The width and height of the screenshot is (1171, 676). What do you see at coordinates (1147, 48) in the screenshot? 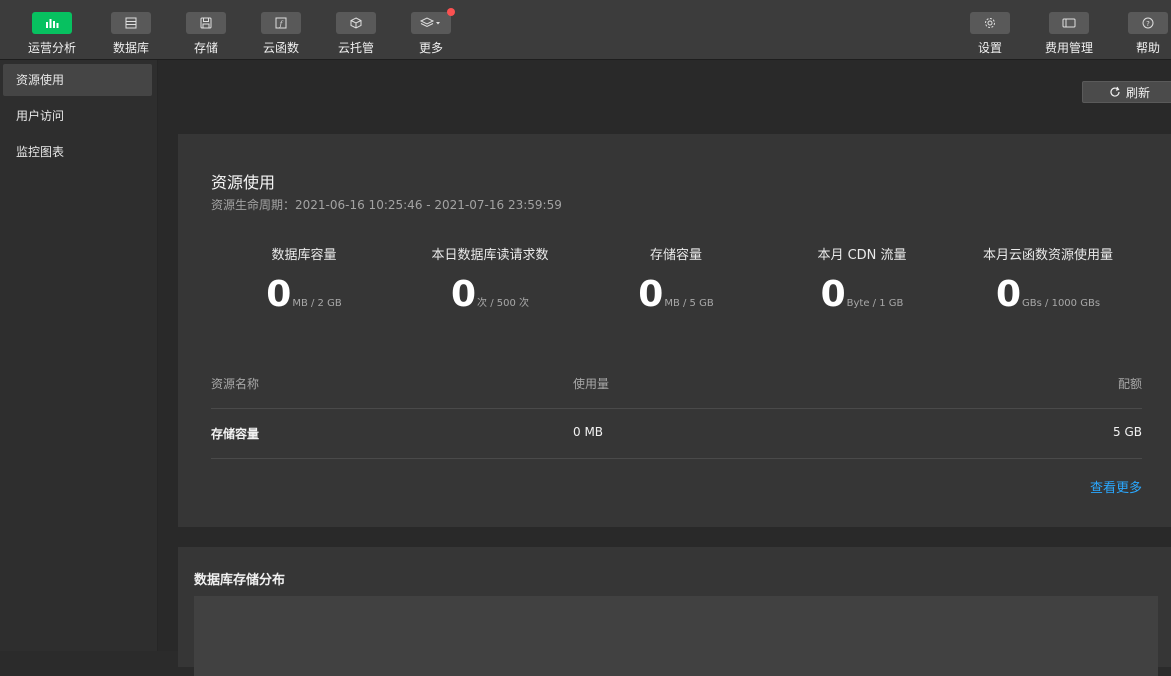
I see `toolbar-label: 帮助` at bounding box center [1147, 48].